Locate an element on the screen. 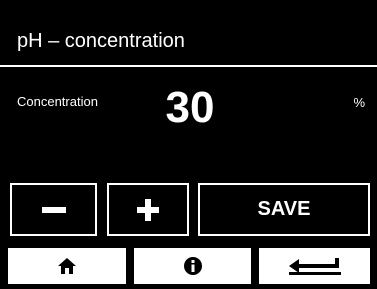  concentration-unit: % is located at coordinates (359, 102).